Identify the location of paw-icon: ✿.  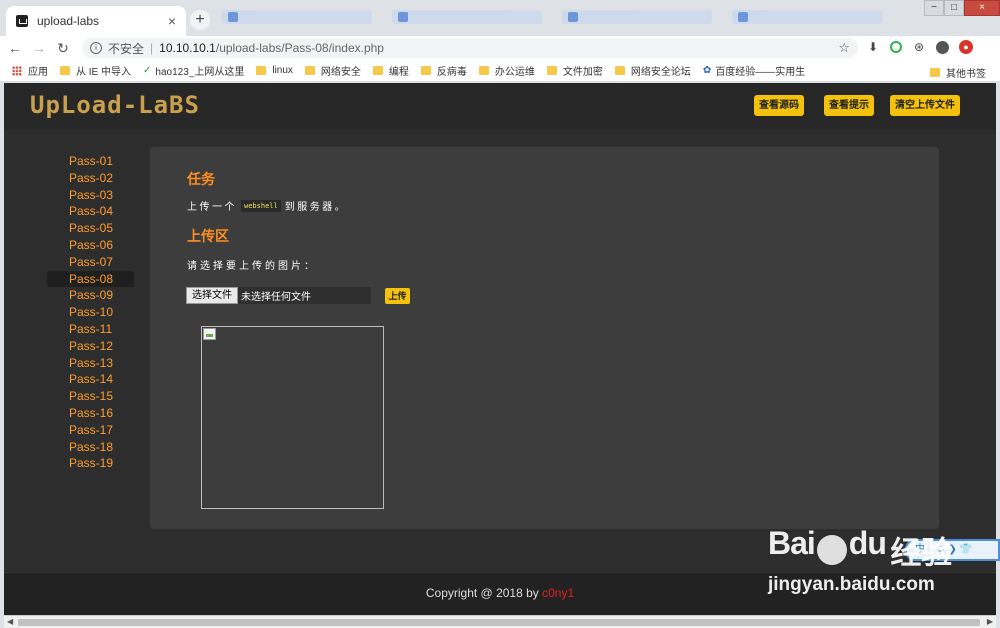
(707, 70).